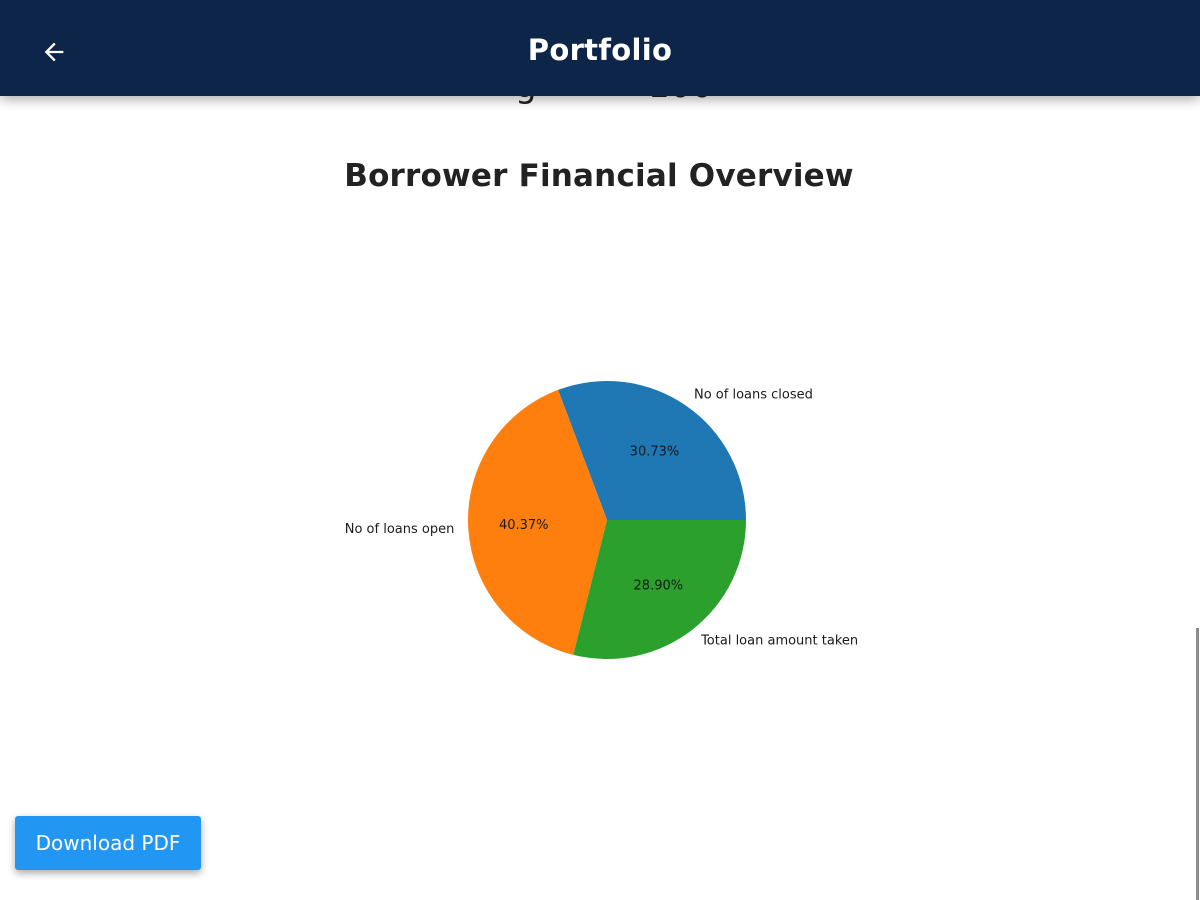 This screenshot has width=1200, height=900. I want to click on app-bar: Portfolio, so click(600, 48).